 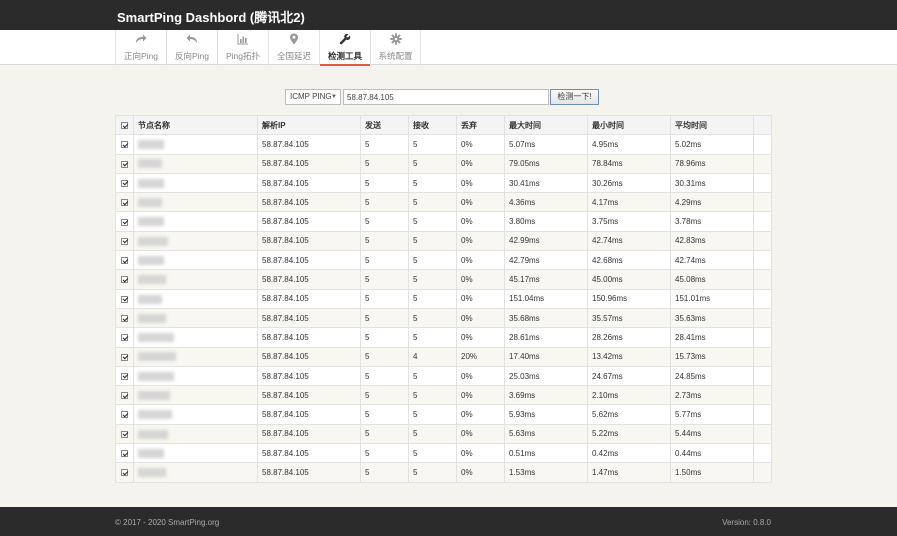 What do you see at coordinates (443, 376) in the screenshot?
I see `table-row: 58.87.84.105 5 5 0% 25.03ms 24.67ms 24.85ms` at bounding box center [443, 376].